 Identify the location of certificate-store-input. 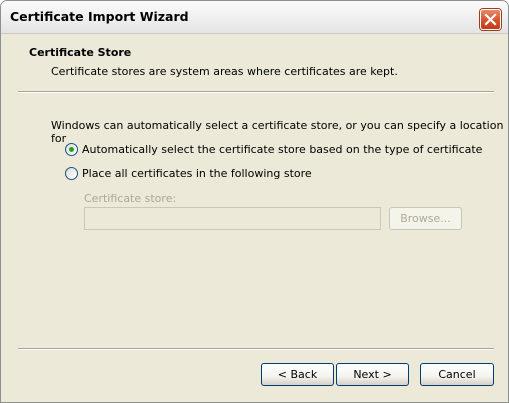
(232, 218).